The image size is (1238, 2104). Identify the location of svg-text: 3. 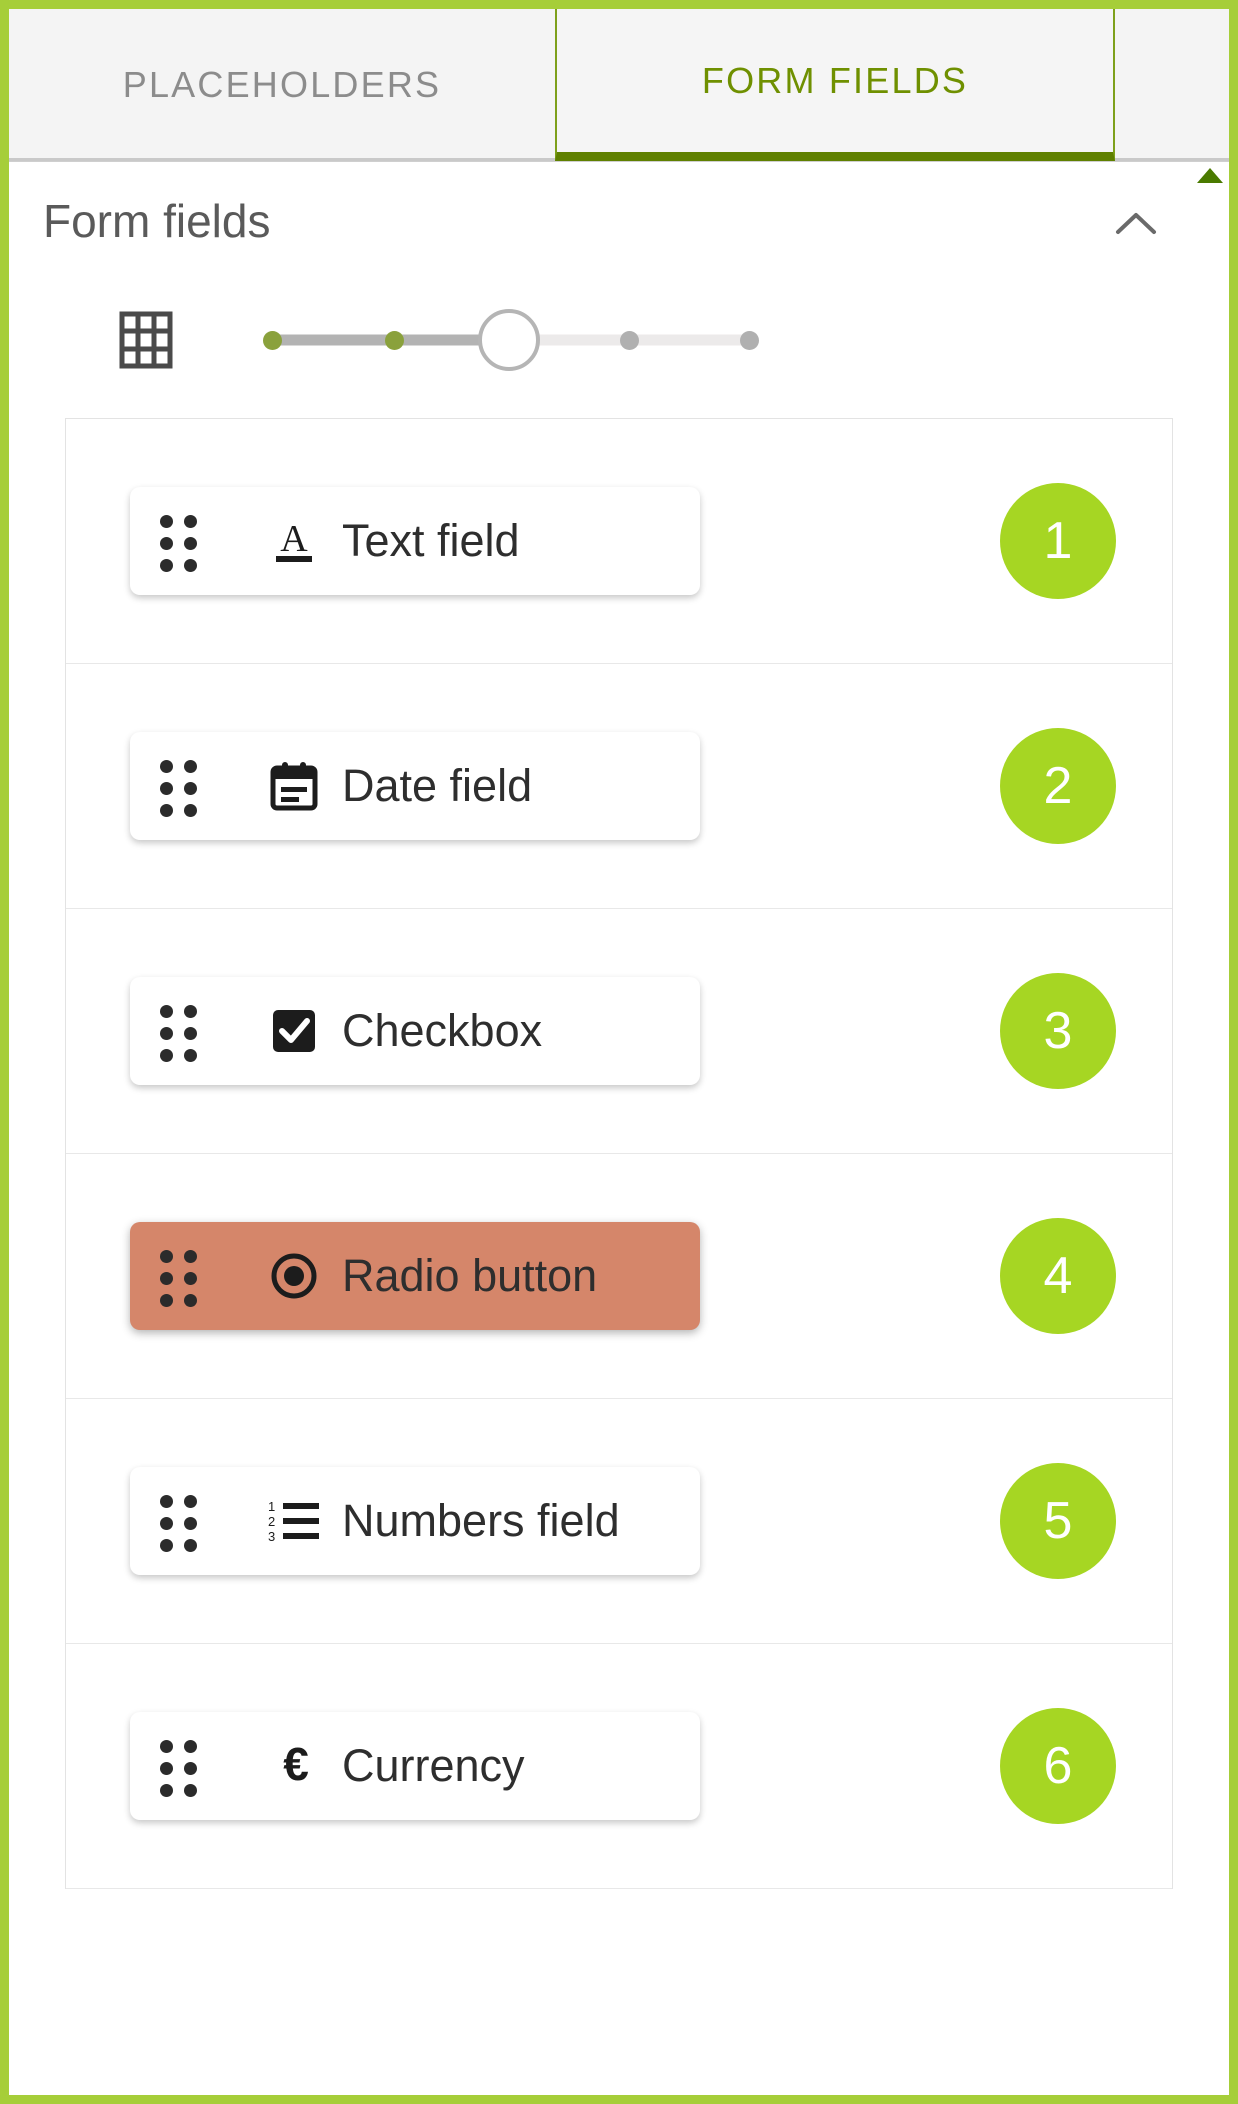
(271, 1536).